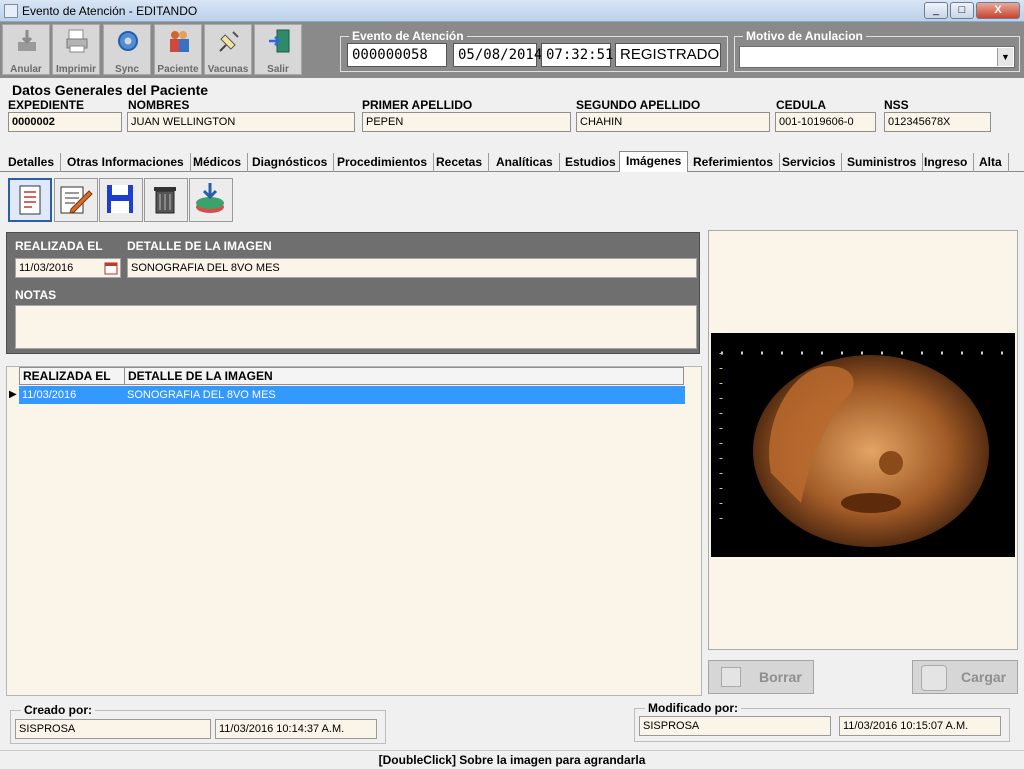  Describe the element at coordinates (937, 122) in the screenshot. I see `nss-field: 012345678X` at that location.